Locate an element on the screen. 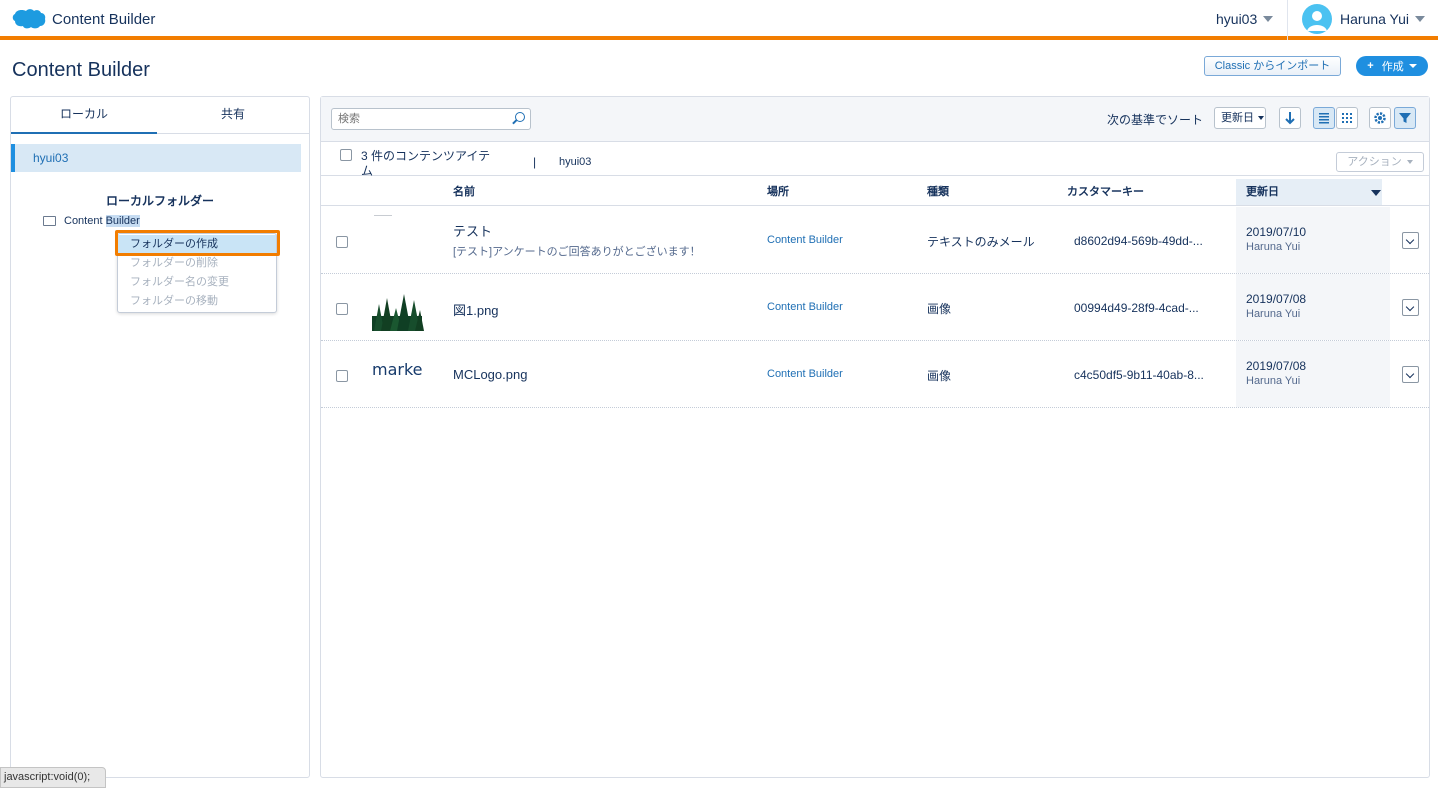 The height and width of the screenshot is (788, 1438). app-title: Content Builder is located at coordinates (104, 19).